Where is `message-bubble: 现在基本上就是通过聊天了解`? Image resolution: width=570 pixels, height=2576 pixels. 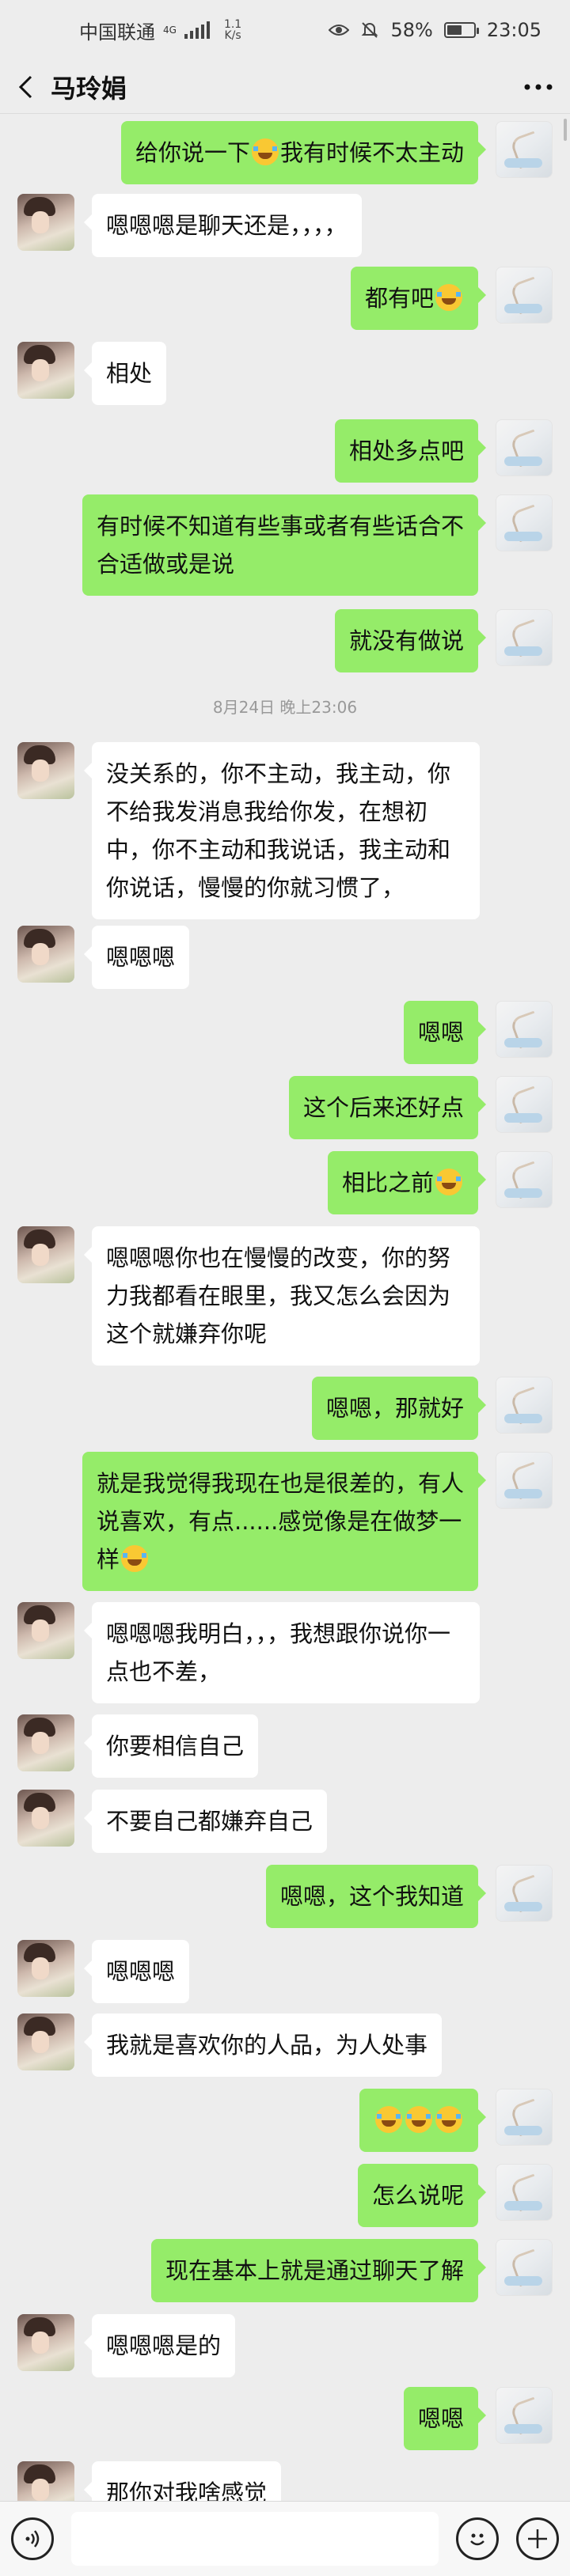 message-bubble: 现在基本上就是通过聊天了解 is located at coordinates (318, 2270).